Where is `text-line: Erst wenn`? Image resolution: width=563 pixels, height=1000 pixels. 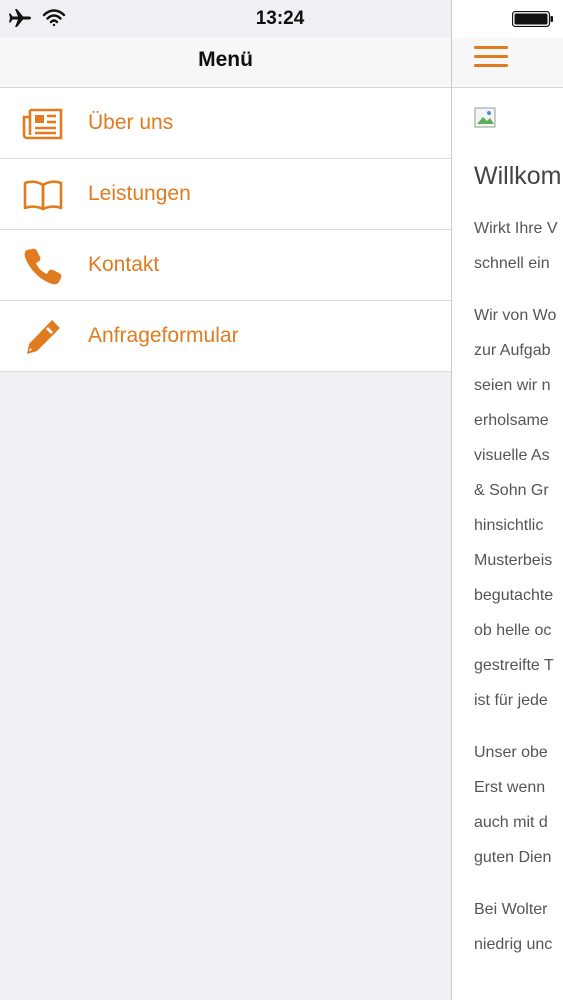
text-line: Erst wenn is located at coordinates (510, 787).